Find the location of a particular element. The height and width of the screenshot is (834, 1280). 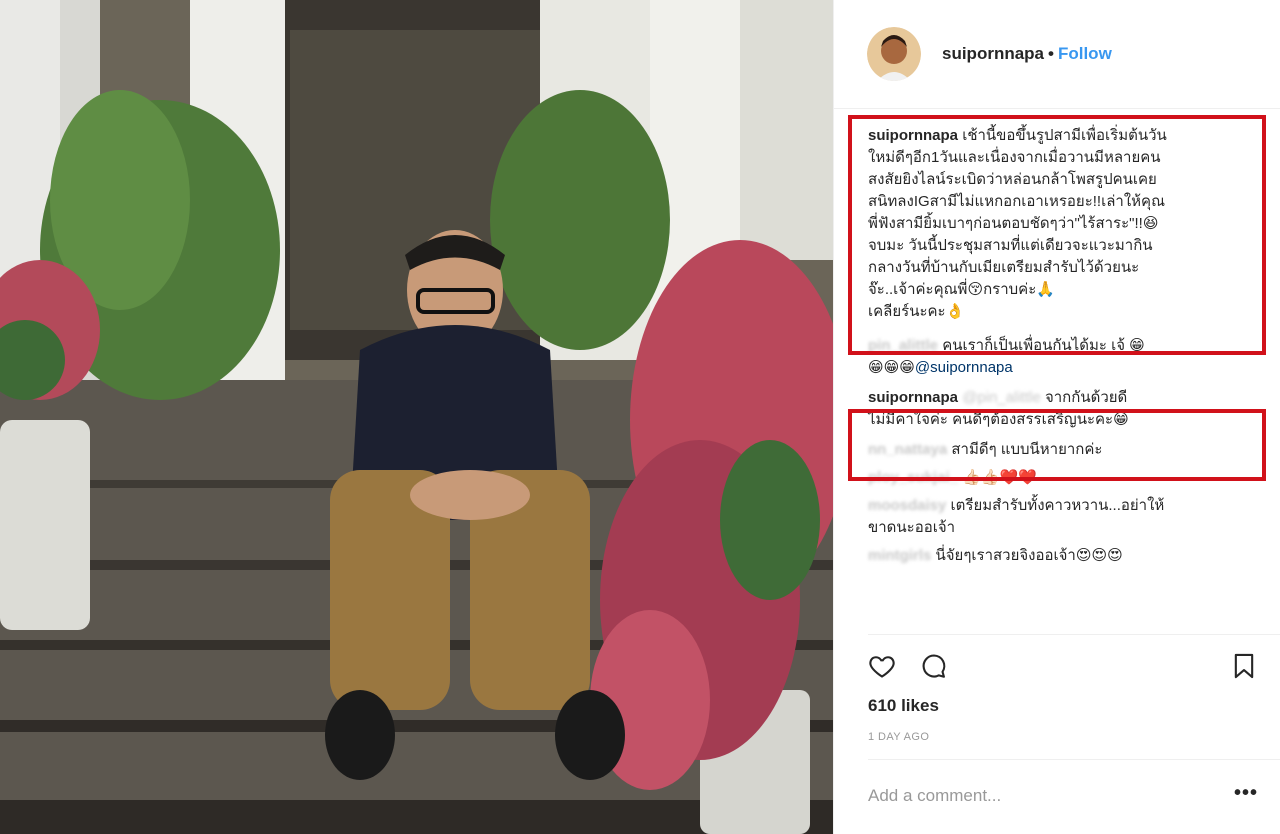

comment-text: 👍🏻👍🏻❤️❤️ is located at coordinates (999, 477).